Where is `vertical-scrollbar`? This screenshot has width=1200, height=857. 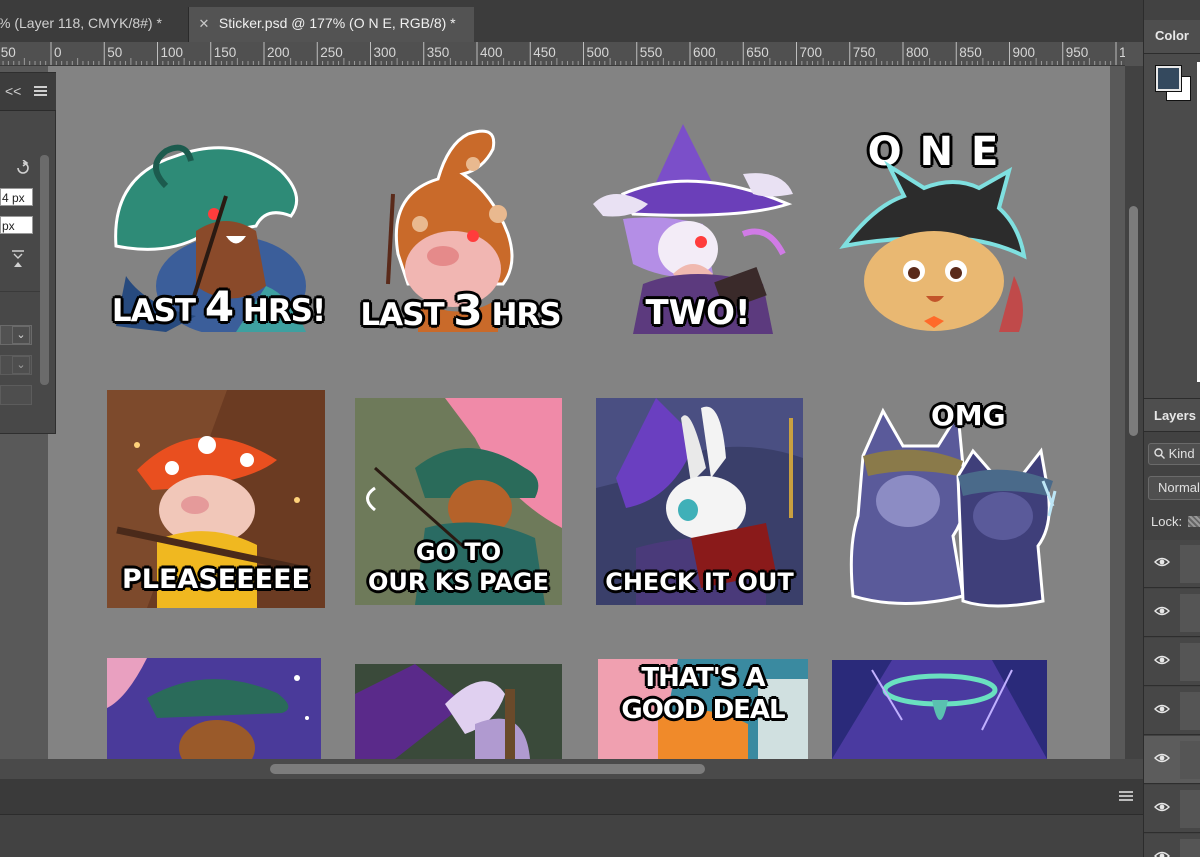
vertical-scrollbar is located at coordinates (1134, 412).